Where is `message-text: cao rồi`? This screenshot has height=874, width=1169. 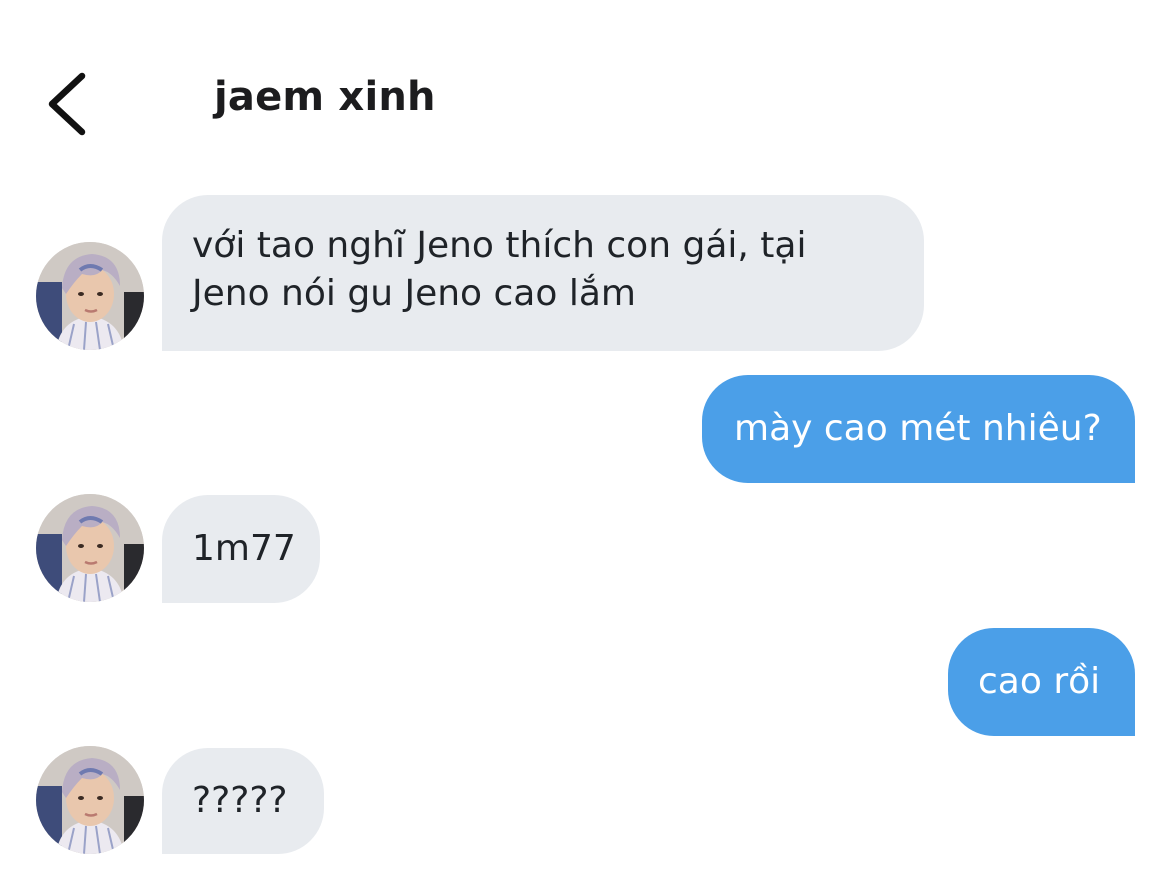 message-text: cao rồi is located at coordinates (1039, 681).